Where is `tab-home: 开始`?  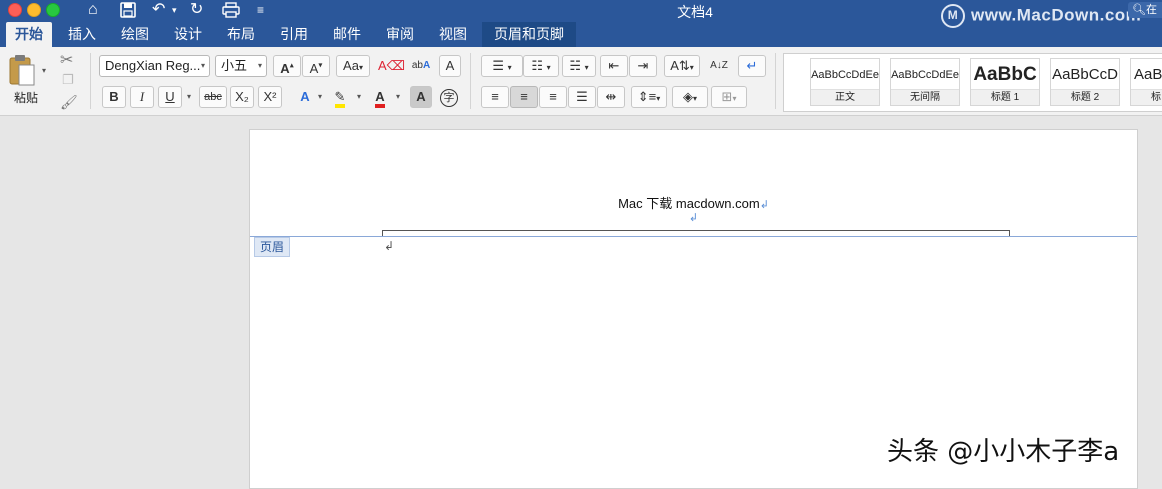
tab-home: 开始 is located at coordinates (29, 34).